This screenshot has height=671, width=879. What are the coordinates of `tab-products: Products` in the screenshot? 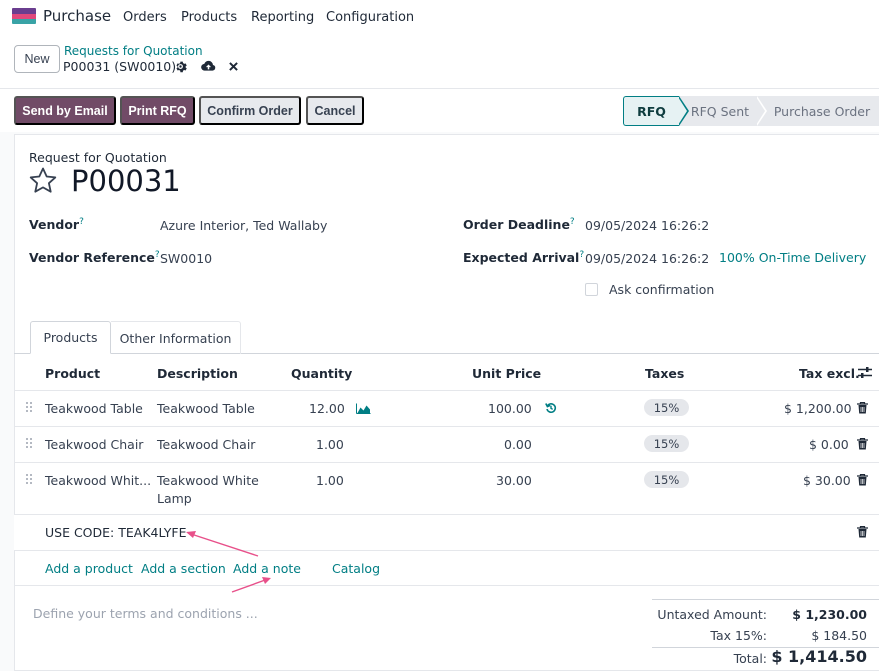 It's located at (70, 337).